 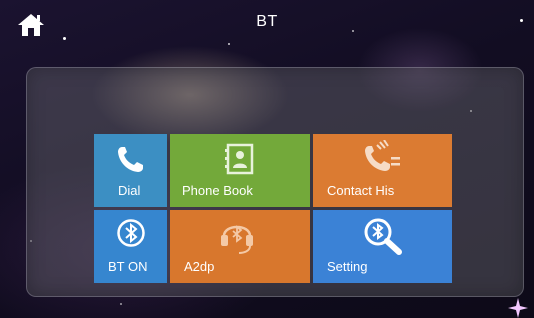 I want to click on phone-book-label: Phone Book, so click(x=217, y=190).